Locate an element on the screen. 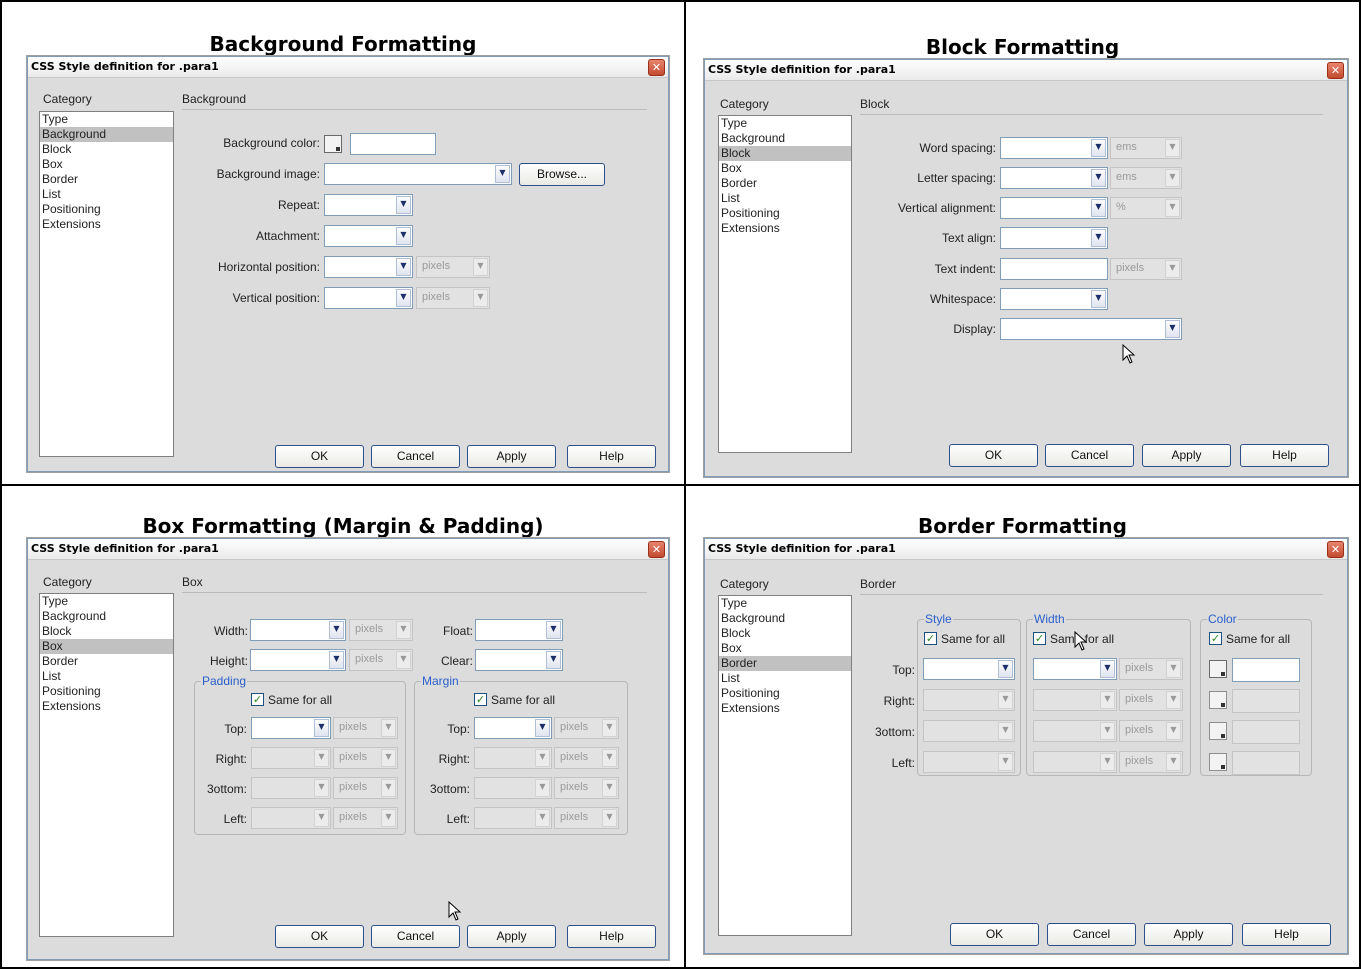  padding-left-select: ▼ is located at coordinates (291, 818).